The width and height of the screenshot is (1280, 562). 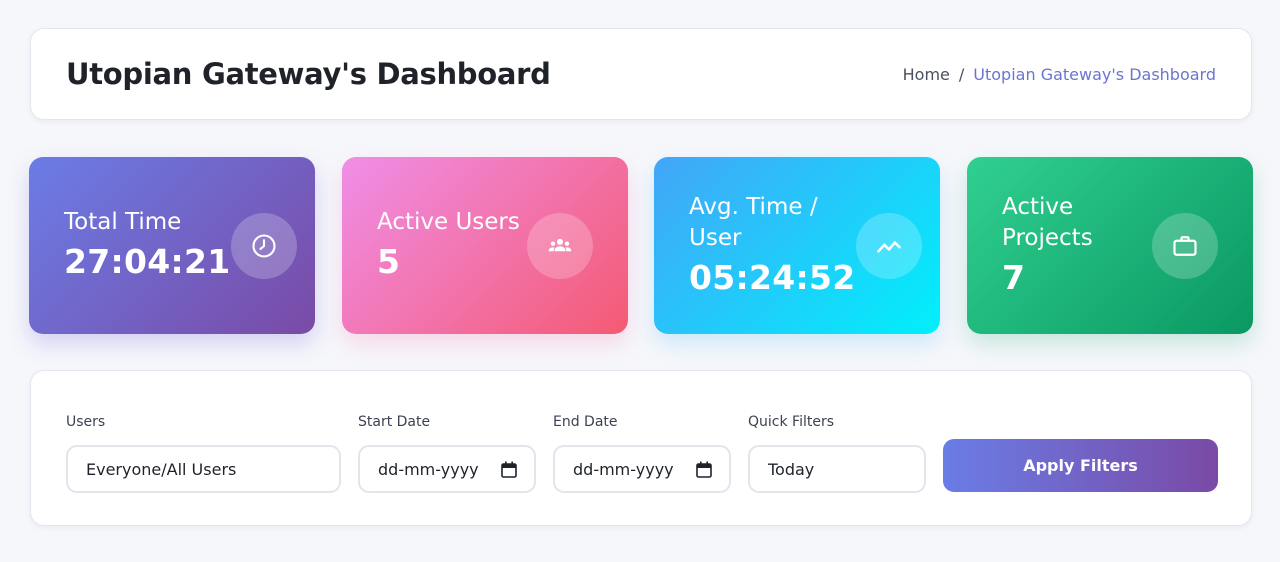 I want to click on users-icon, so click(x=560, y=245).